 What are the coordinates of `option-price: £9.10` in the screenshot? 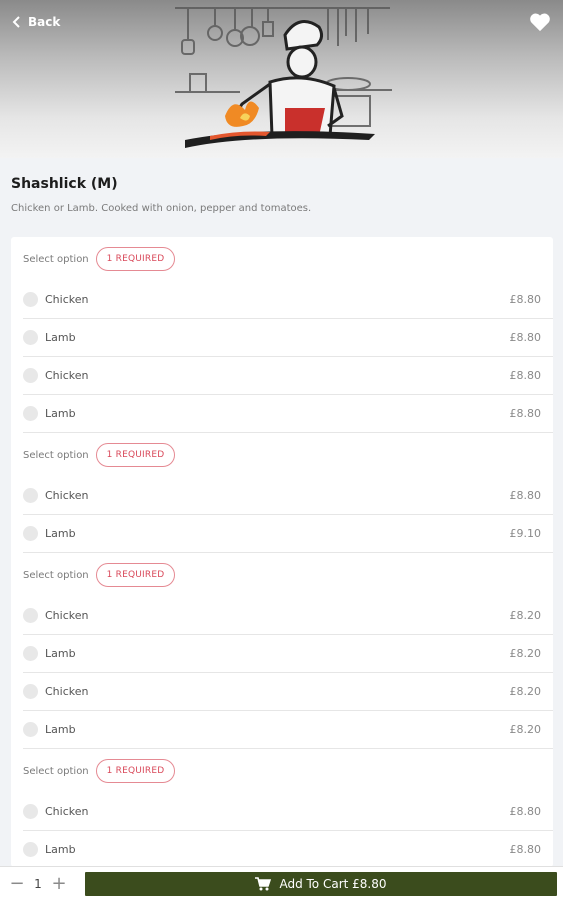 It's located at (525, 533).